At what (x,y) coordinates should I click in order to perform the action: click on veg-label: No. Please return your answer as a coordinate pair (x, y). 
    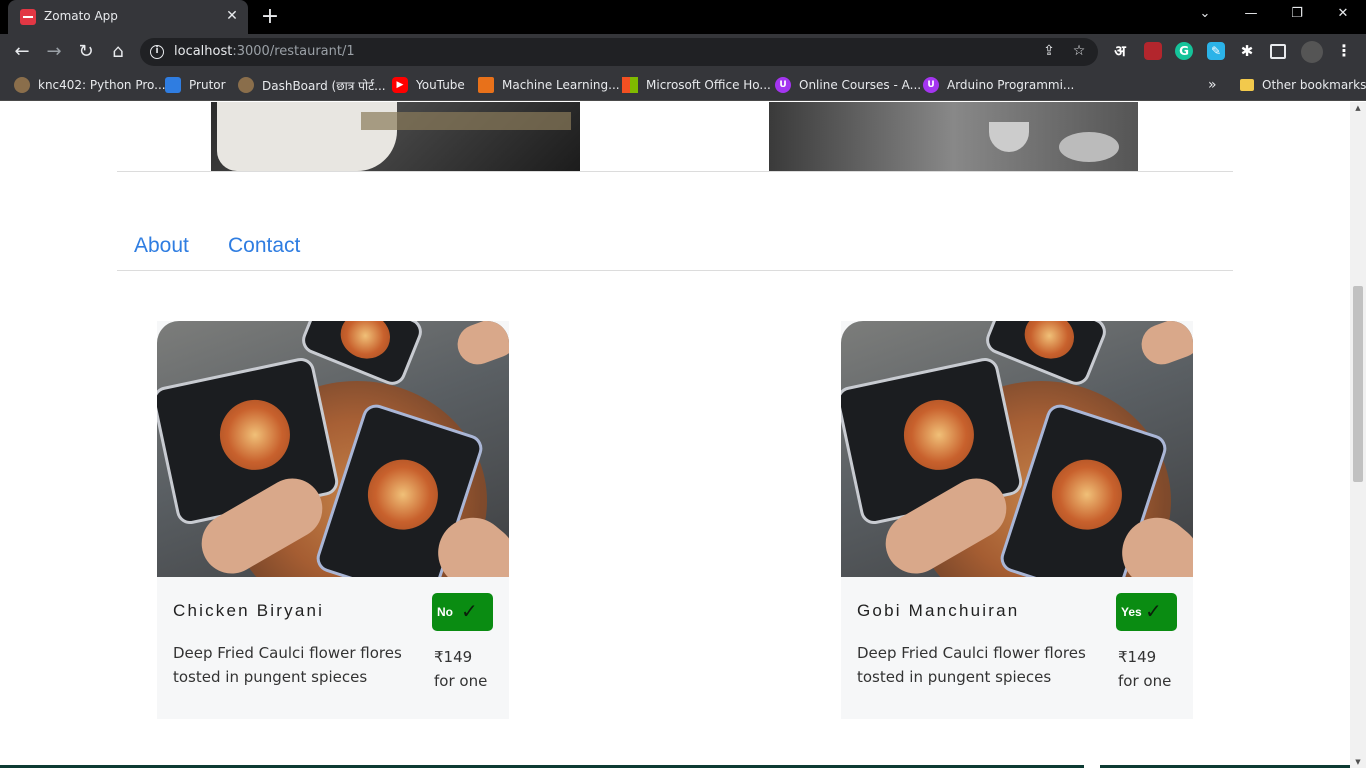
    Looking at the image, I should click on (445, 612).